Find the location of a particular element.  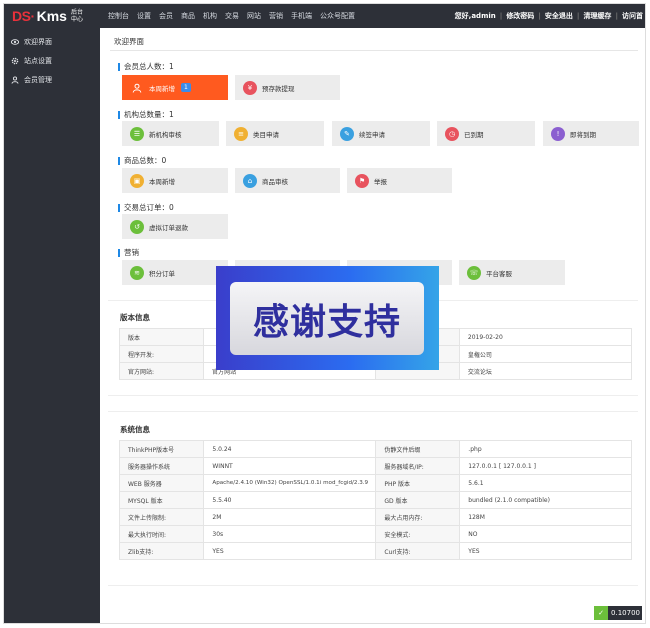

table-row: 文件上传限制: 2M 最大占用内存: 128M is located at coordinates (375, 517).